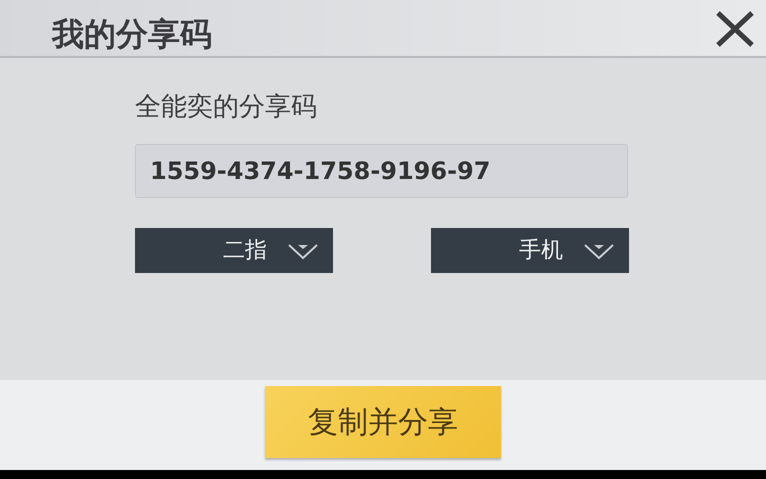 Image resolution: width=766 pixels, height=479 pixels. What do you see at coordinates (383, 422) in the screenshot?
I see `copy-and-share-button: 复制并分享` at bounding box center [383, 422].